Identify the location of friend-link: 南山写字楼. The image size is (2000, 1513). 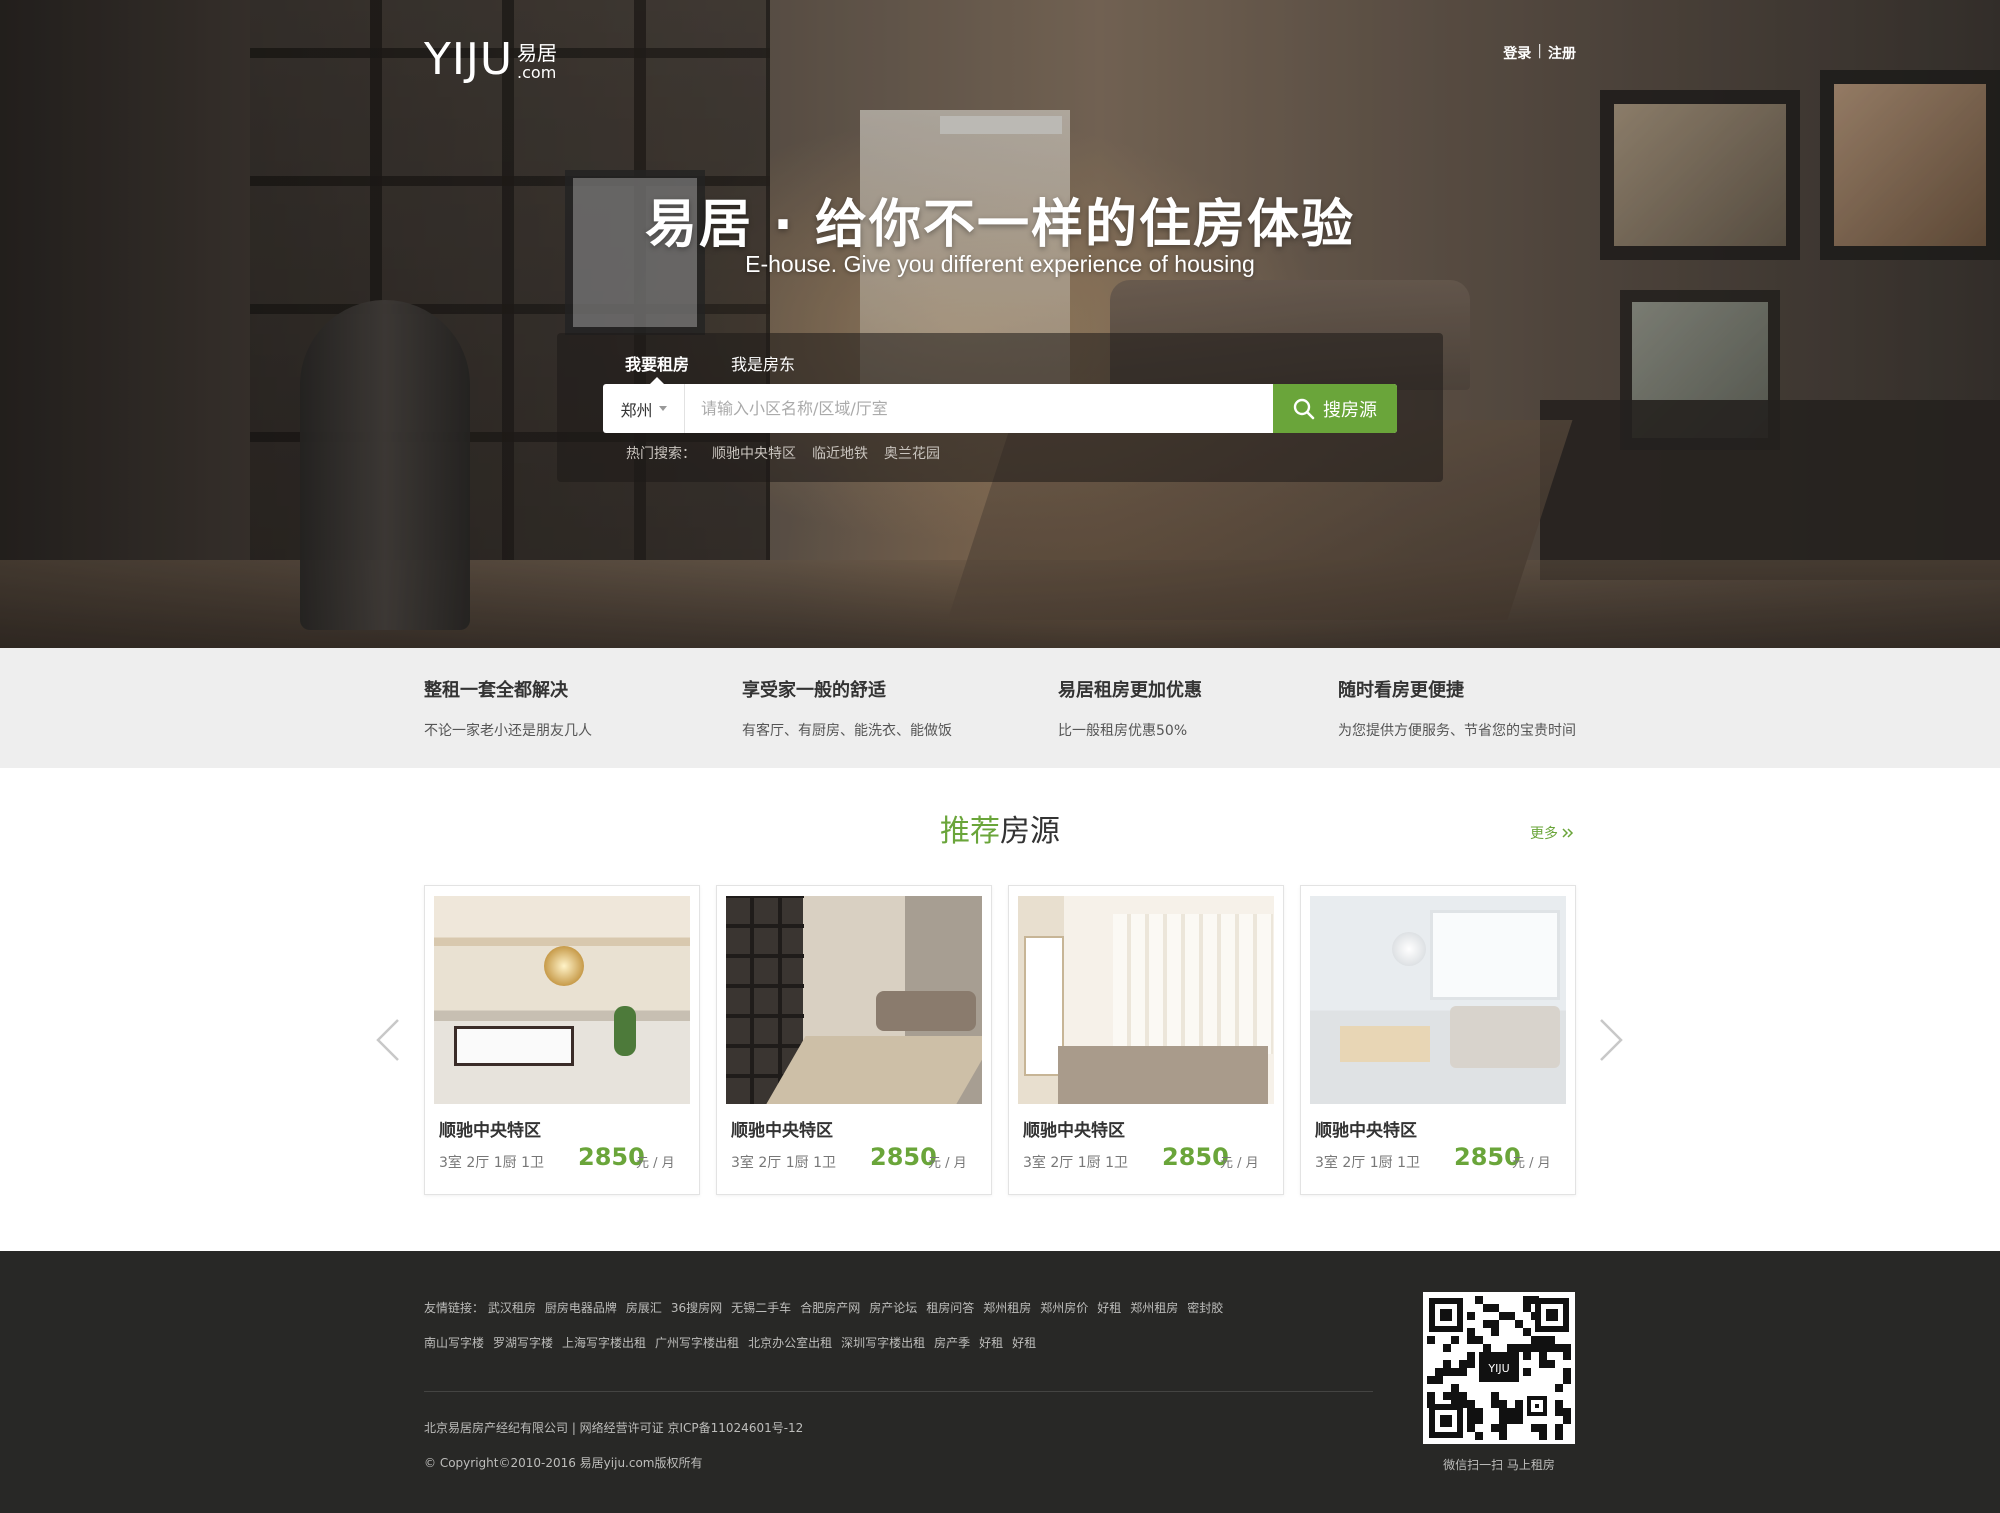
(454, 1343).